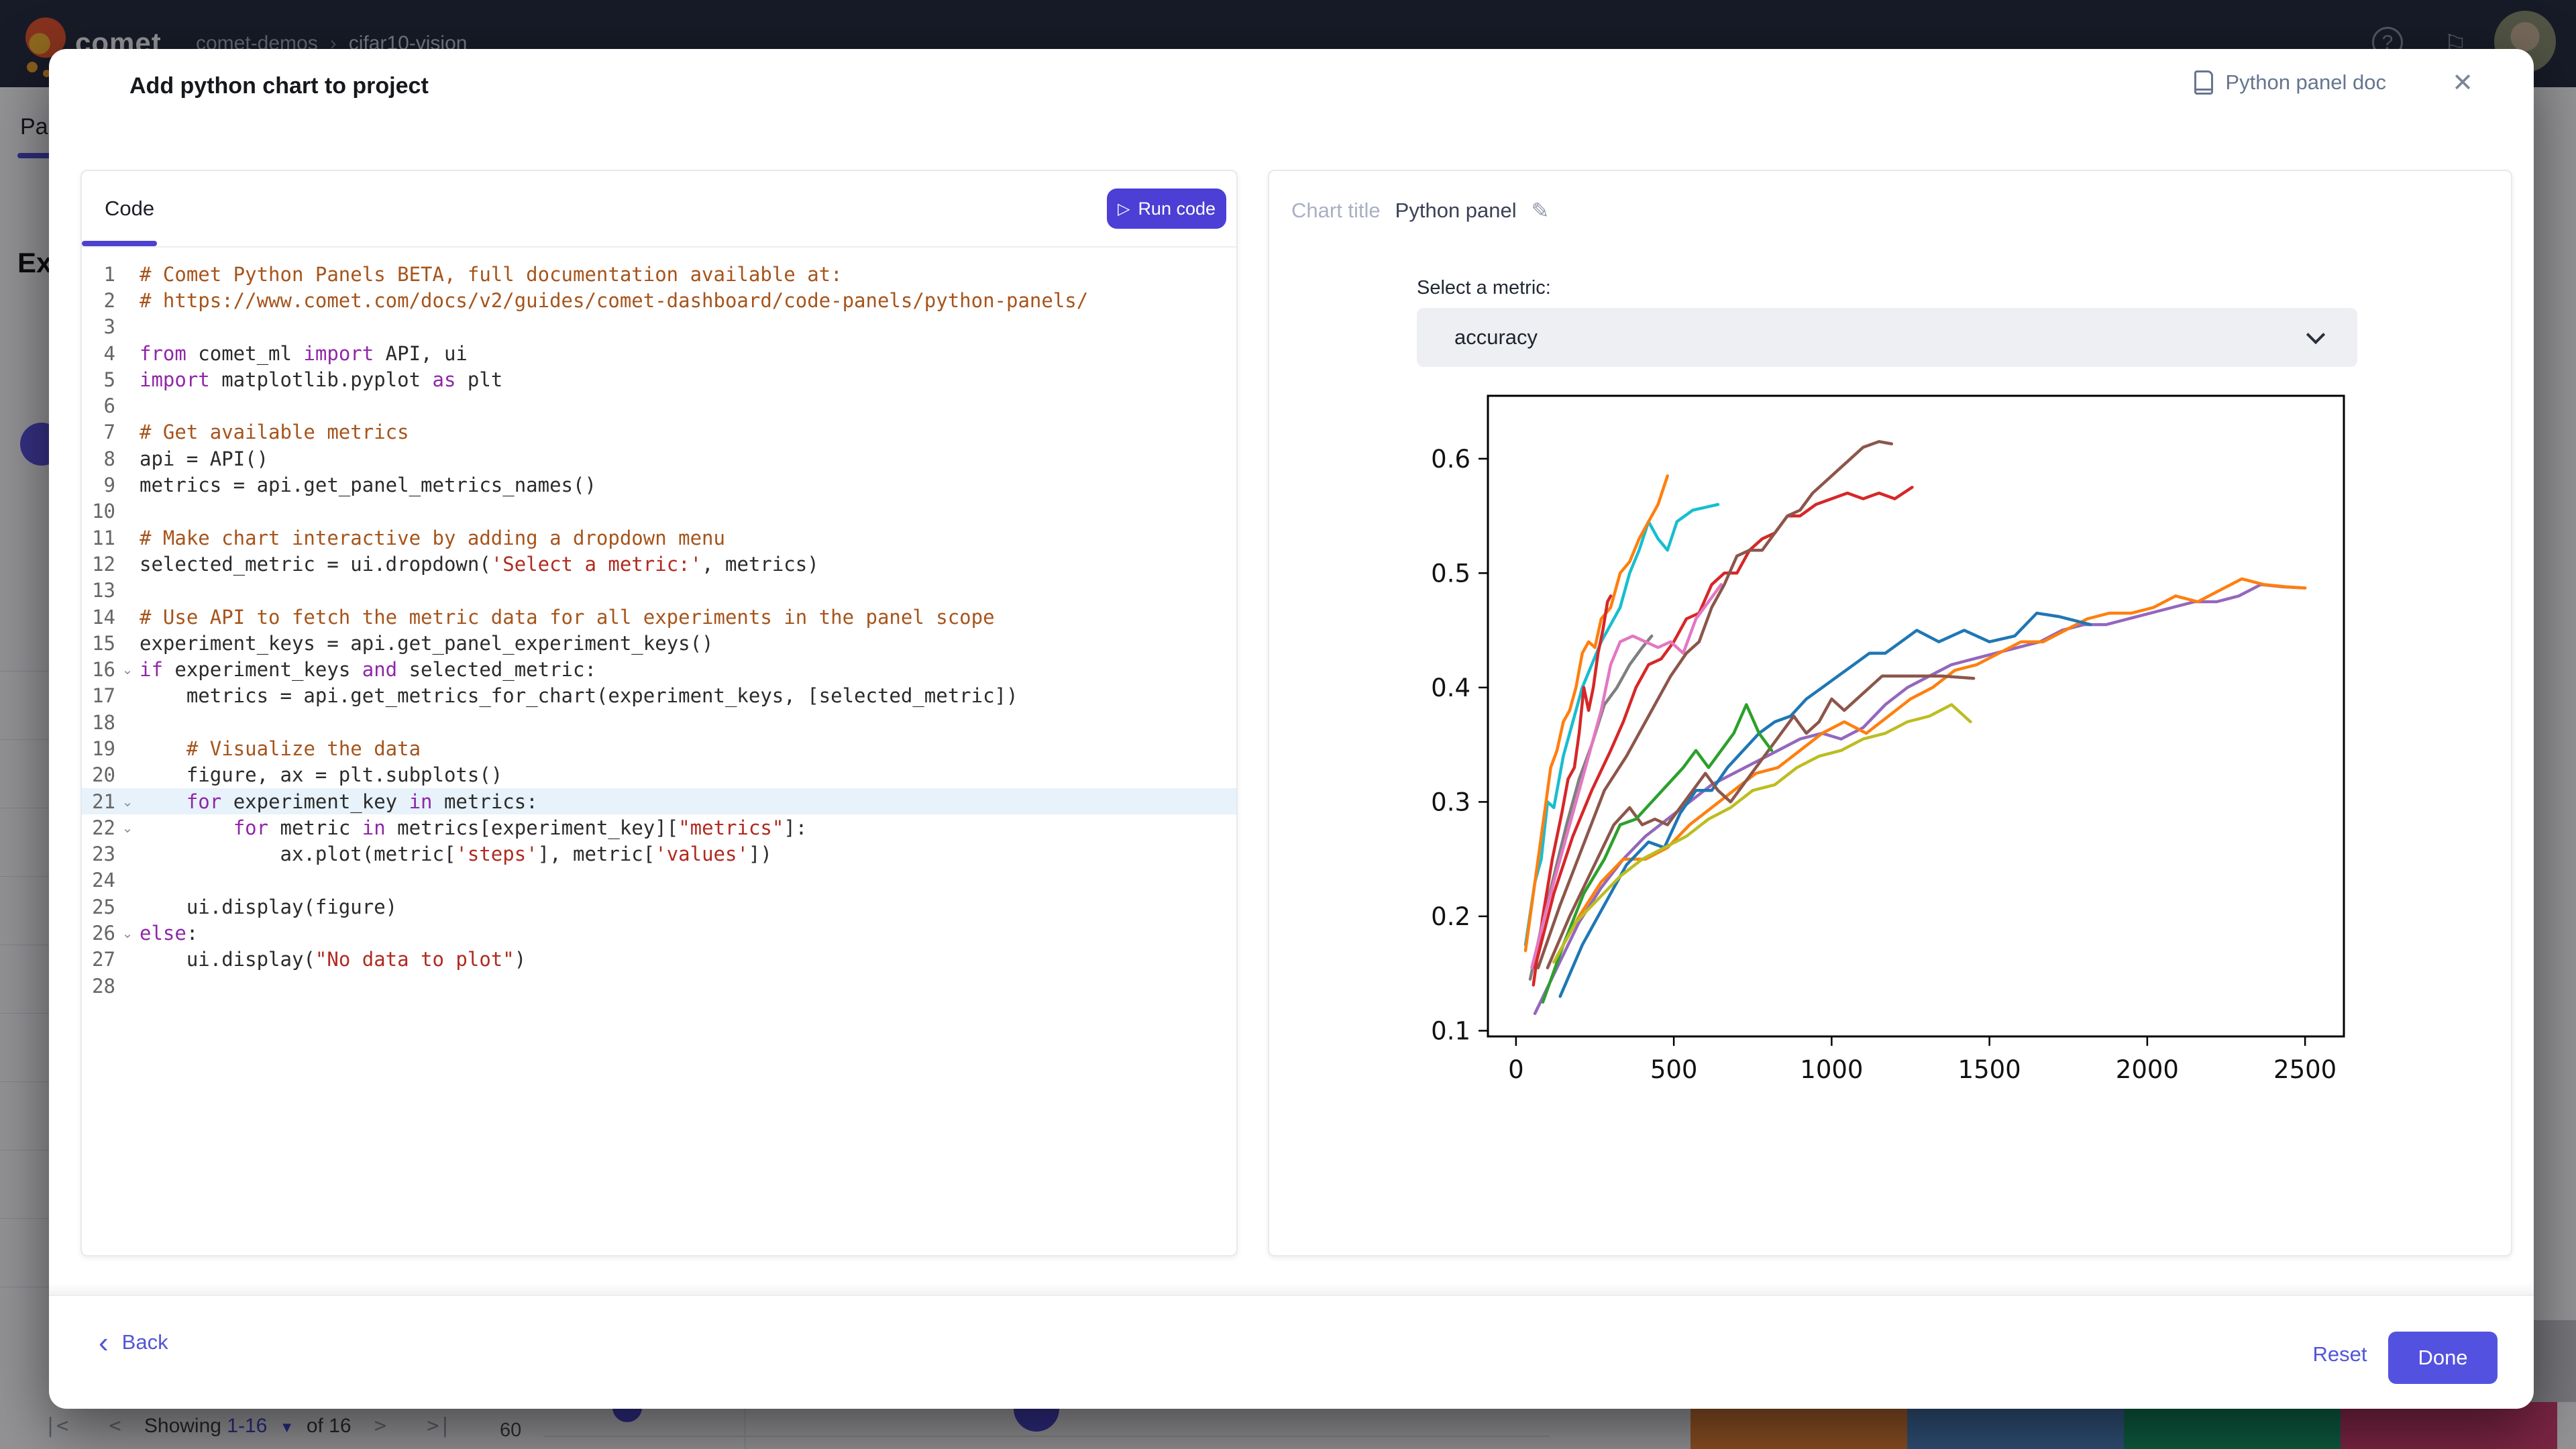  Describe the element at coordinates (1831, 1069) in the screenshot. I see `svg-text: 1000` at that location.